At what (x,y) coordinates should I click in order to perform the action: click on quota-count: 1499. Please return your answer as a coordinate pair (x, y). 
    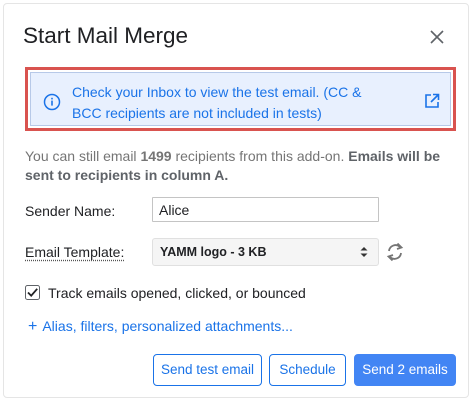
    Looking at the image, I should click on (156, 156).